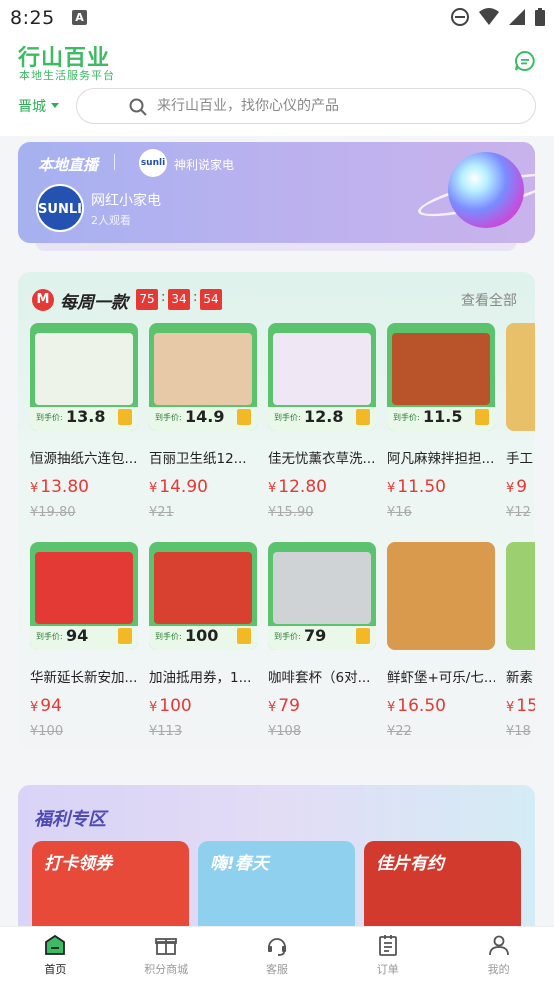 This screenshot has width=554, height=984. I want to click on product-card: 到手价: 94 华新延长新安加... ¥94 ¥100, so click(84, 640).